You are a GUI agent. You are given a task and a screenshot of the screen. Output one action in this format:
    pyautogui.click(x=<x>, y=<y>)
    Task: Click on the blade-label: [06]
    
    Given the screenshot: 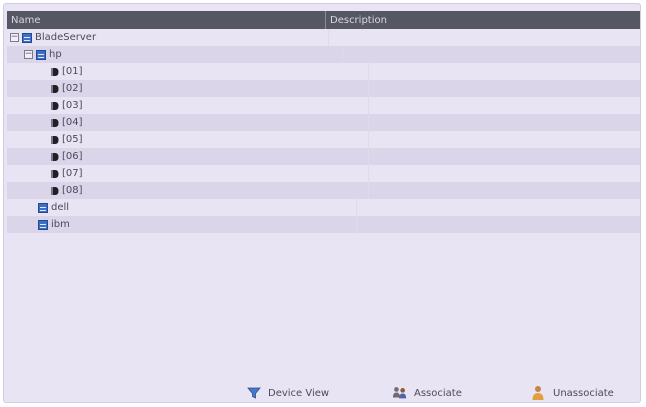 What is the action you would take?
    pyautogui.click(x=72, y=156)
    